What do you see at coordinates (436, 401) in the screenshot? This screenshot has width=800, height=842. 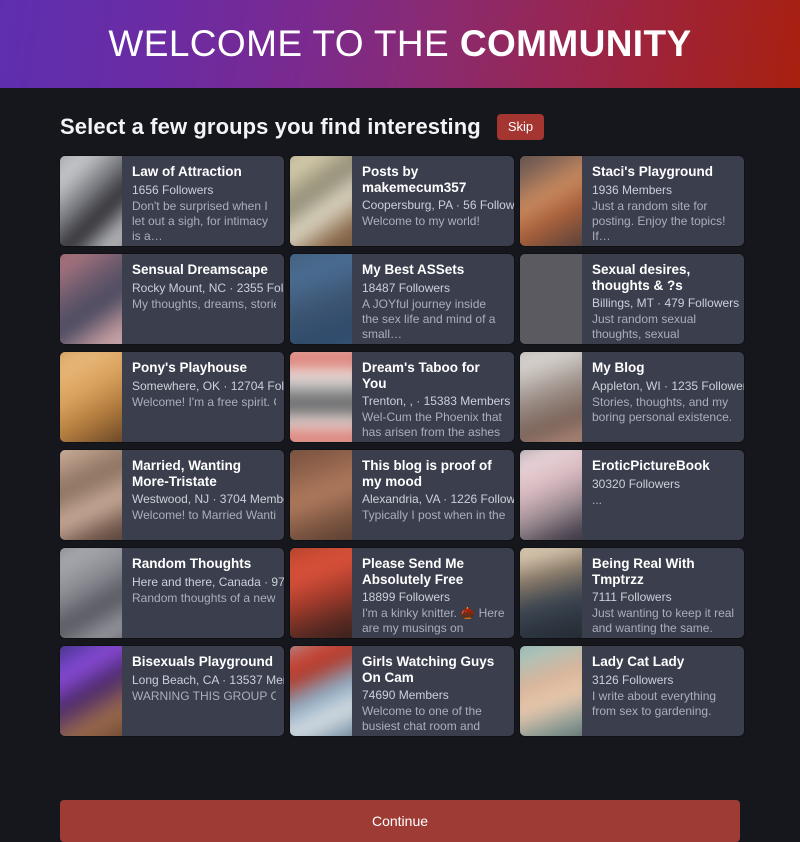 I see `group-meta: Trenton, , · 15383 Members` at bounding box center [436, 401].